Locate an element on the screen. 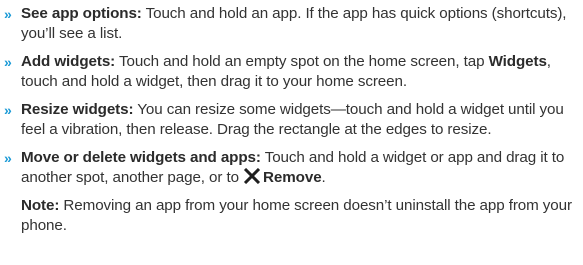 The height and width of the screenshot is (265, 583). note-label: Note: is located at coordinates (40, 205).